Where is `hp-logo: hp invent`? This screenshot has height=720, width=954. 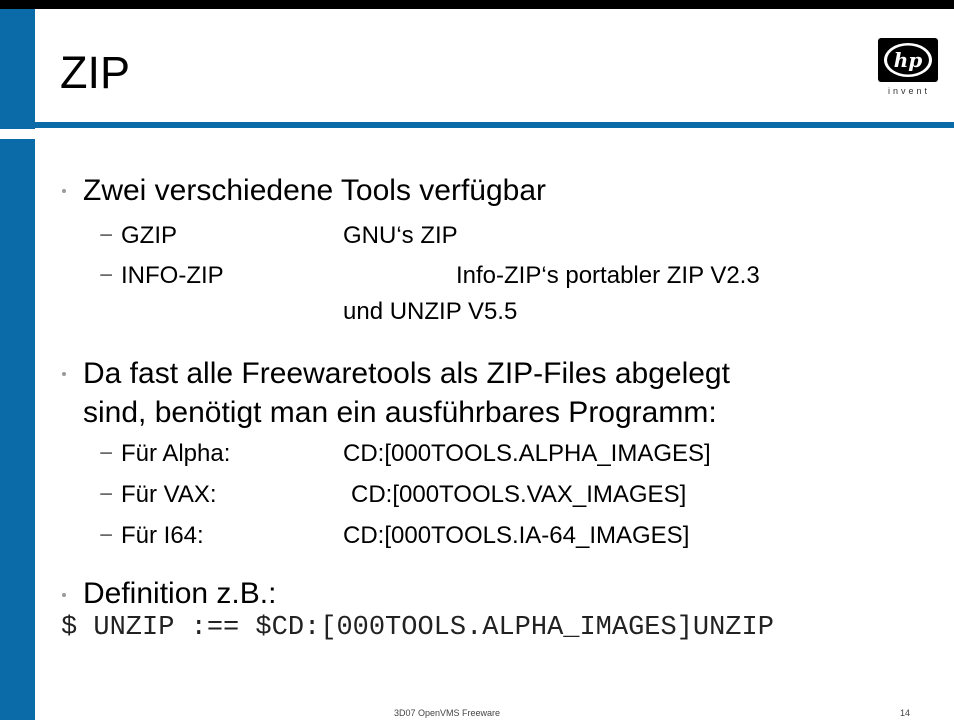 hp-logo: hp invent is located at coordinates (909, 68).